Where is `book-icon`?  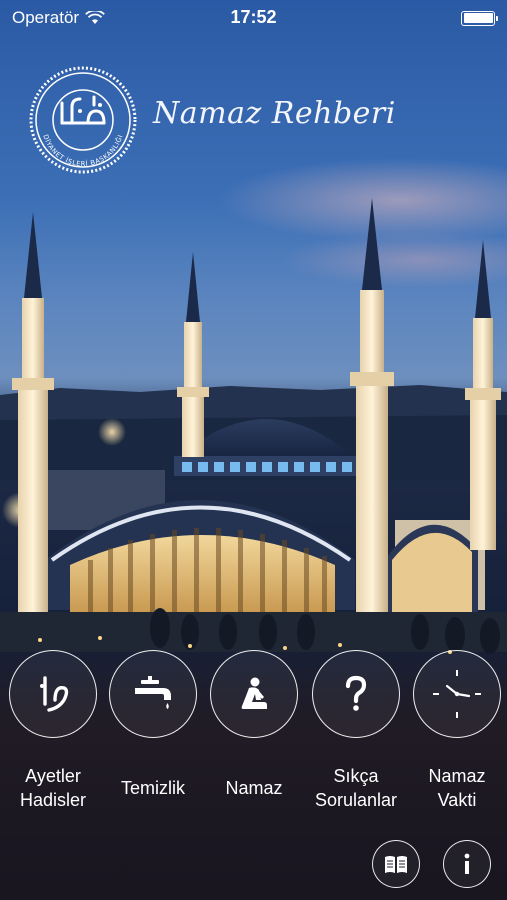
book-icon is located at coordinates (396, 864).